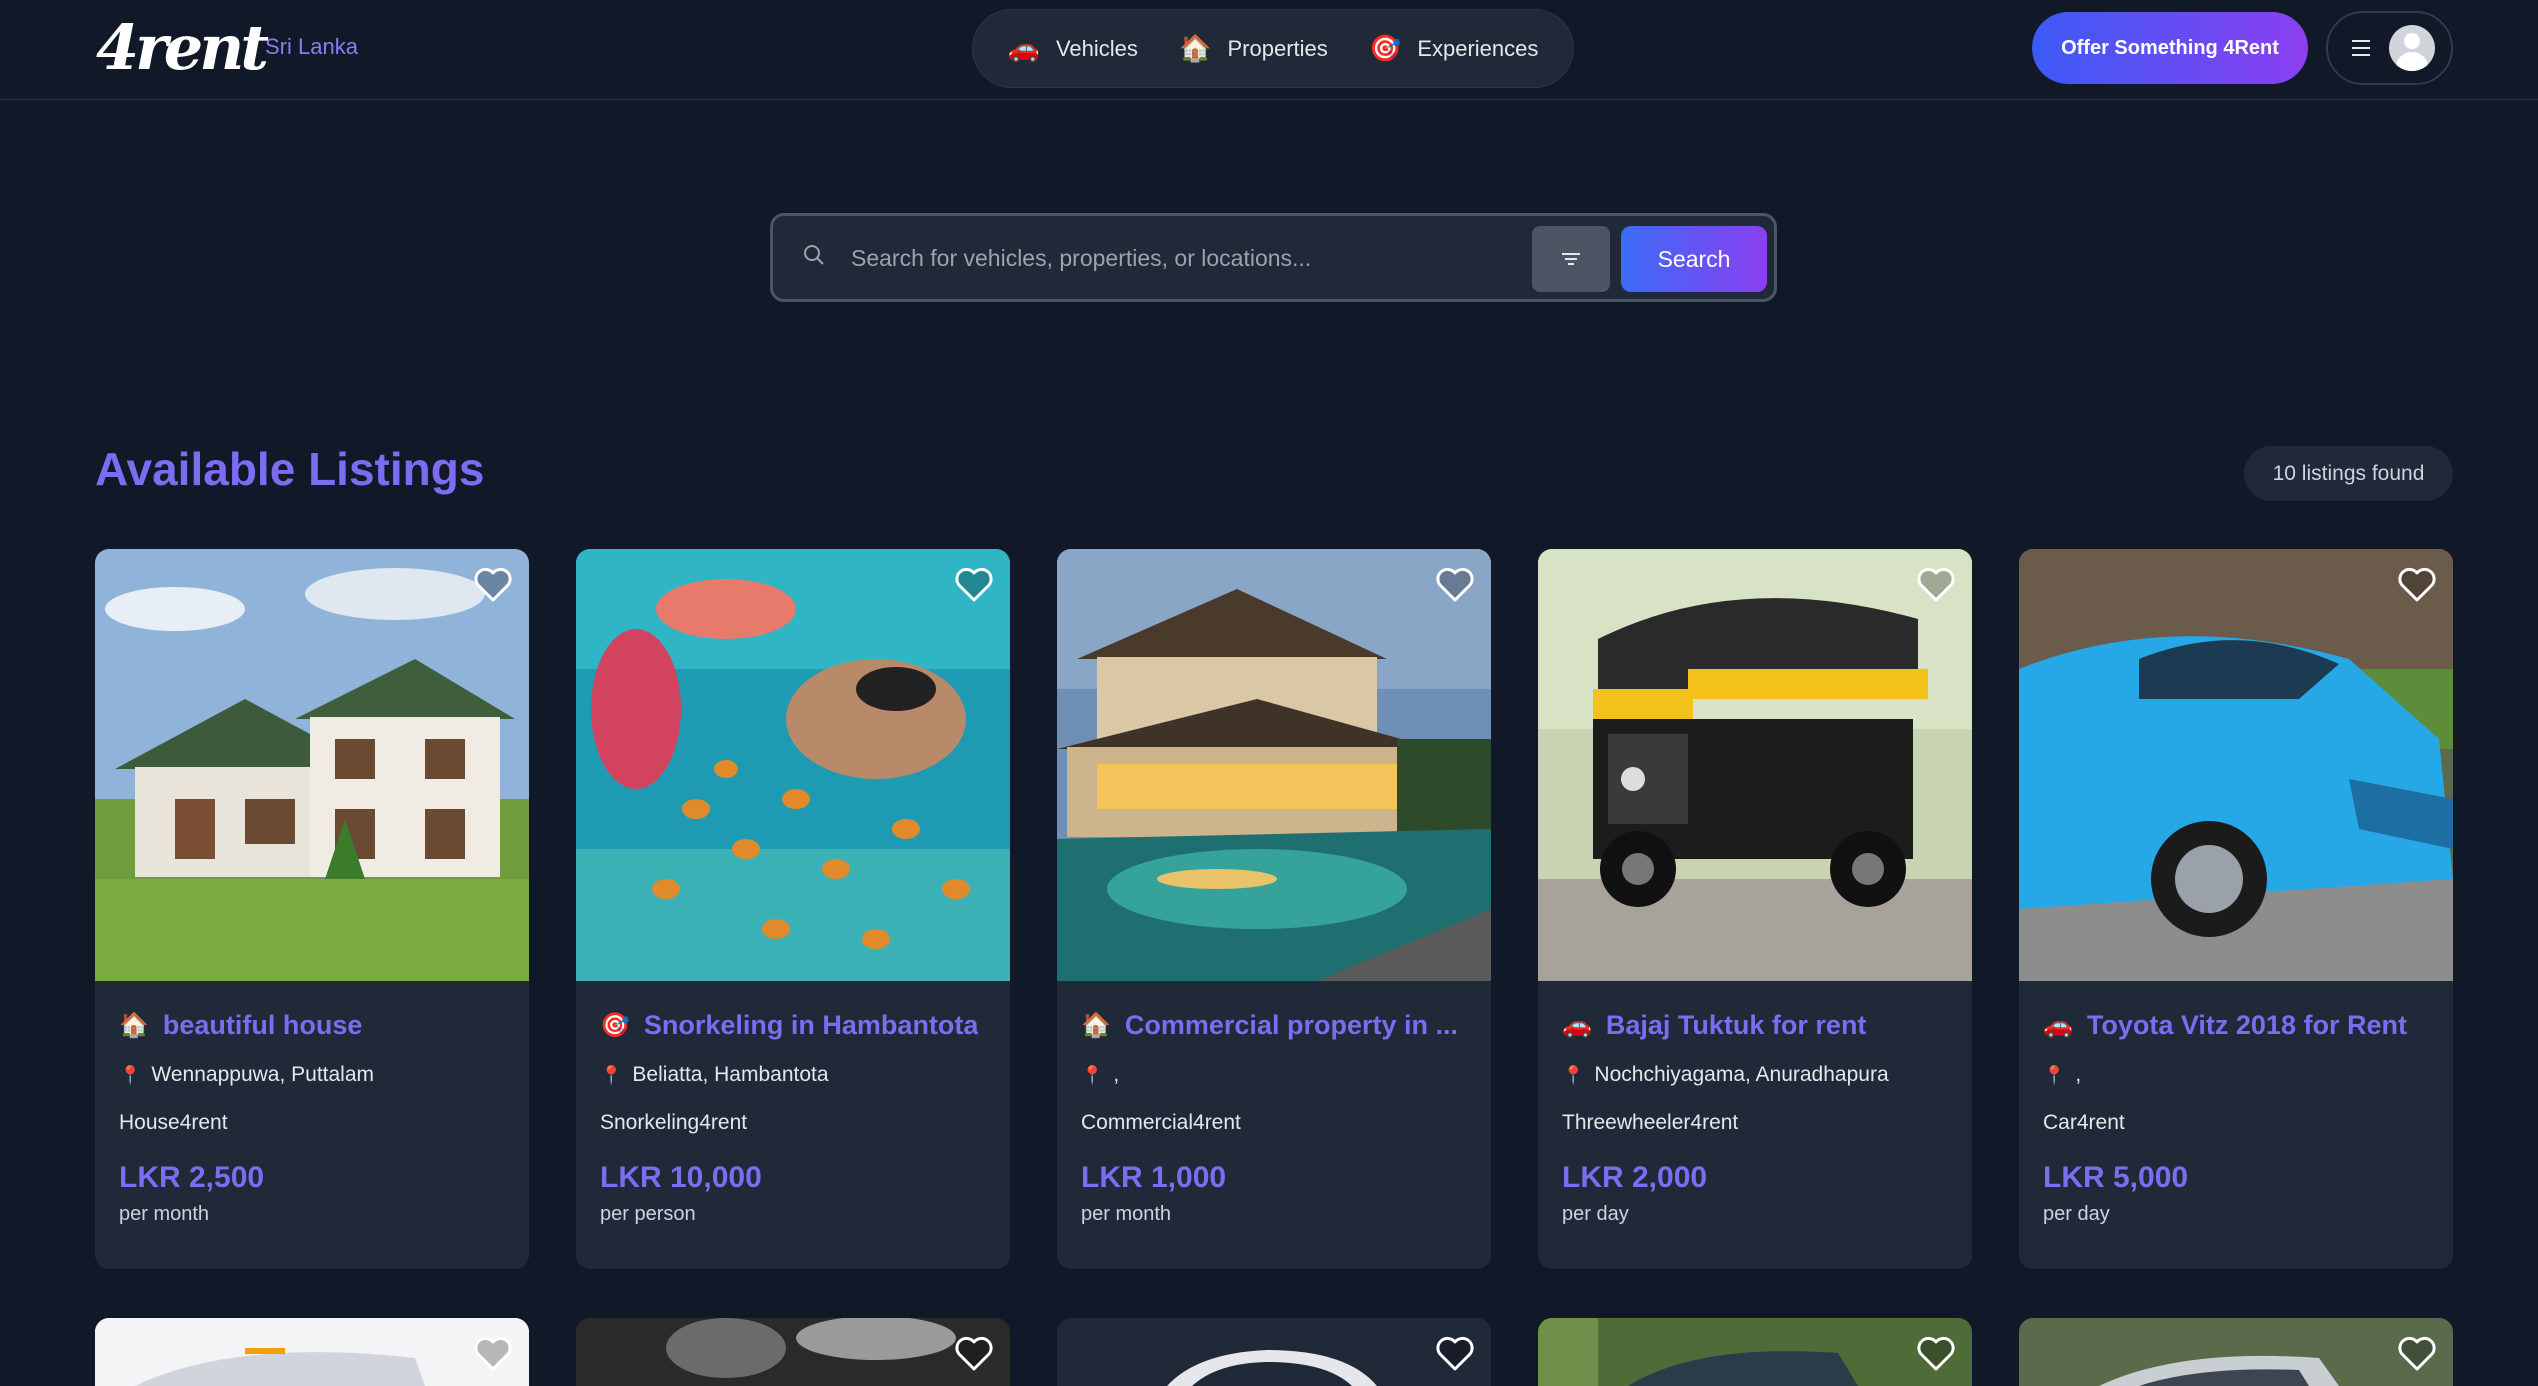 The height and width of the screenshot is (1386, 2538). Describe the element at coordinates (814, 255) in the screenshot. I see `search-icon` at that location.